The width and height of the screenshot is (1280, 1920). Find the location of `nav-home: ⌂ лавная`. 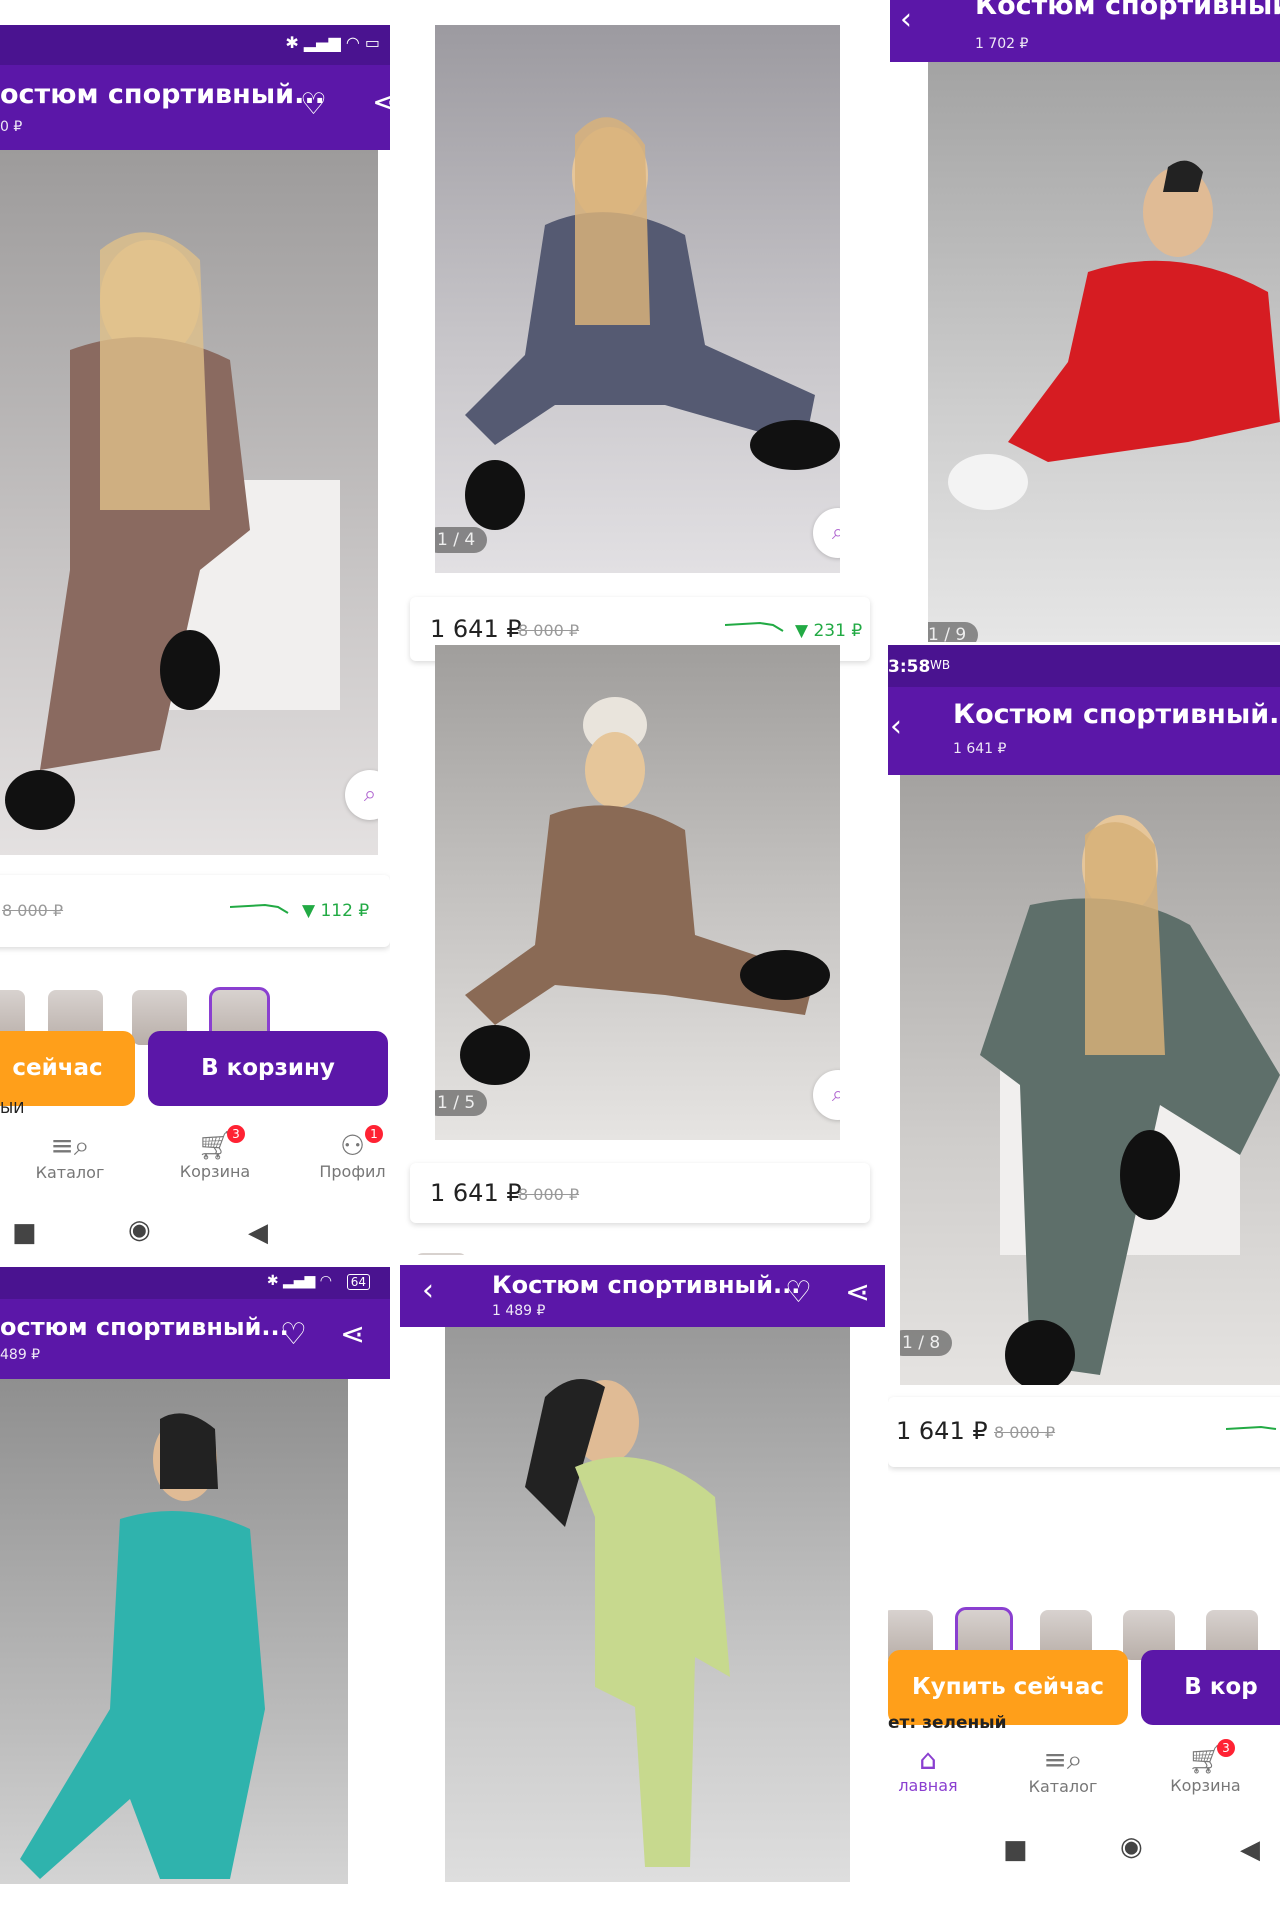

nav-home: ⌂ лавная is located at coordinates (928, 1769).